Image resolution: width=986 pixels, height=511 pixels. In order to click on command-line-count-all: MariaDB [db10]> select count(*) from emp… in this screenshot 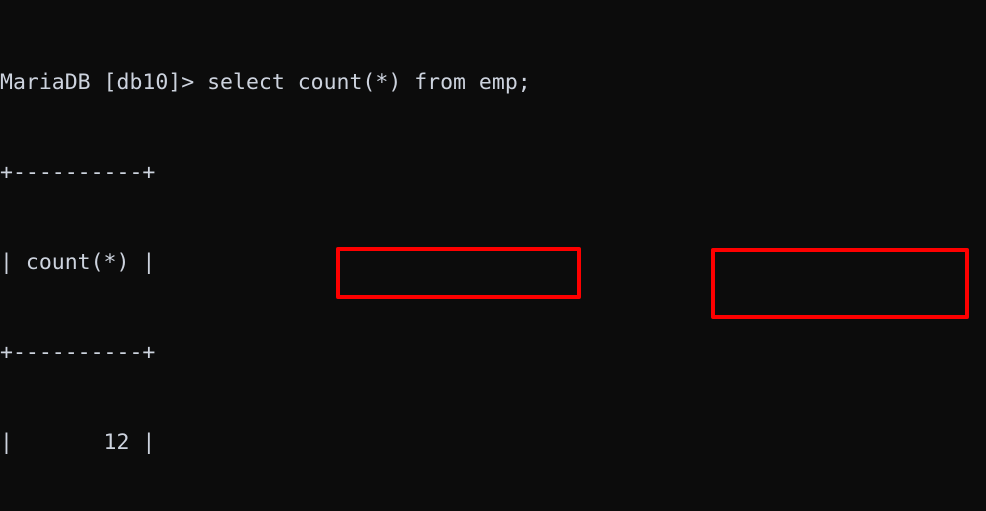, I will do `click(265, 82)`.